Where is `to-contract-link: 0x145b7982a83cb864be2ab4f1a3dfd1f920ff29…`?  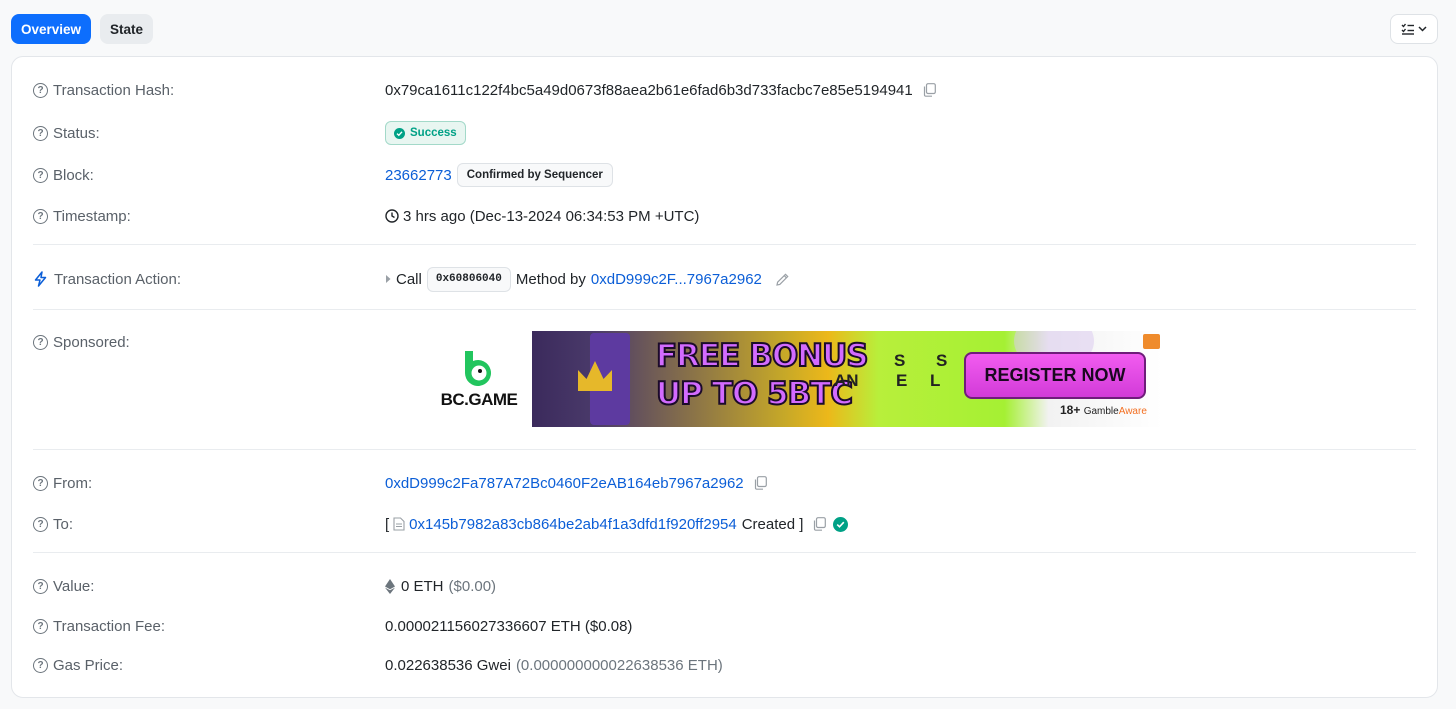
to-contract-link: 0x145b7982a83cb864be2ab4f1a3dfd1f920ff29… is located at coordinates (573, 524).